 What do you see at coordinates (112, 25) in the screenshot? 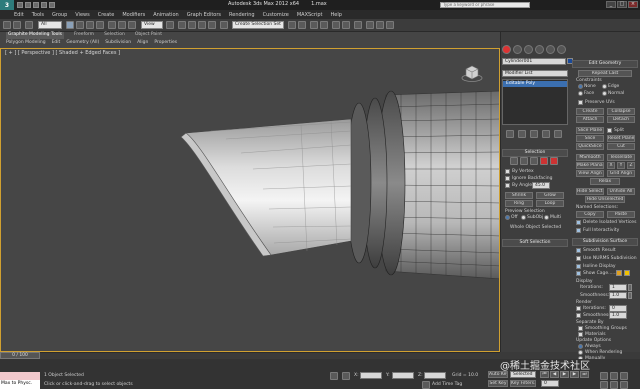
I see `move-icon` at bounding box center [112, 25].